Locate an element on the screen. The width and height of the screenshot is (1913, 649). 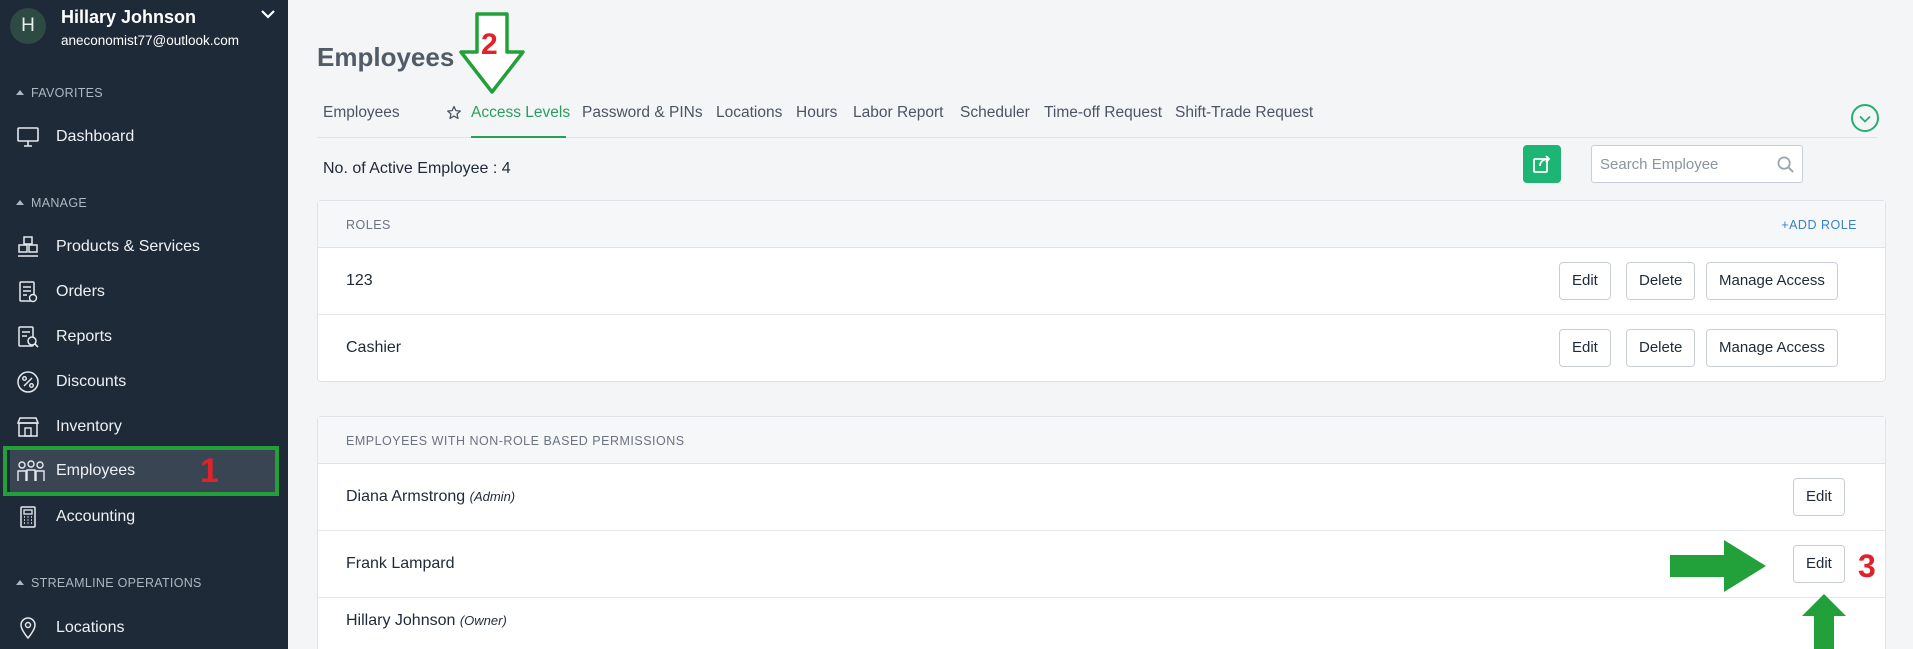
employee-name: Diana Armstrong (Admin) is located at coordinates (430, 497).